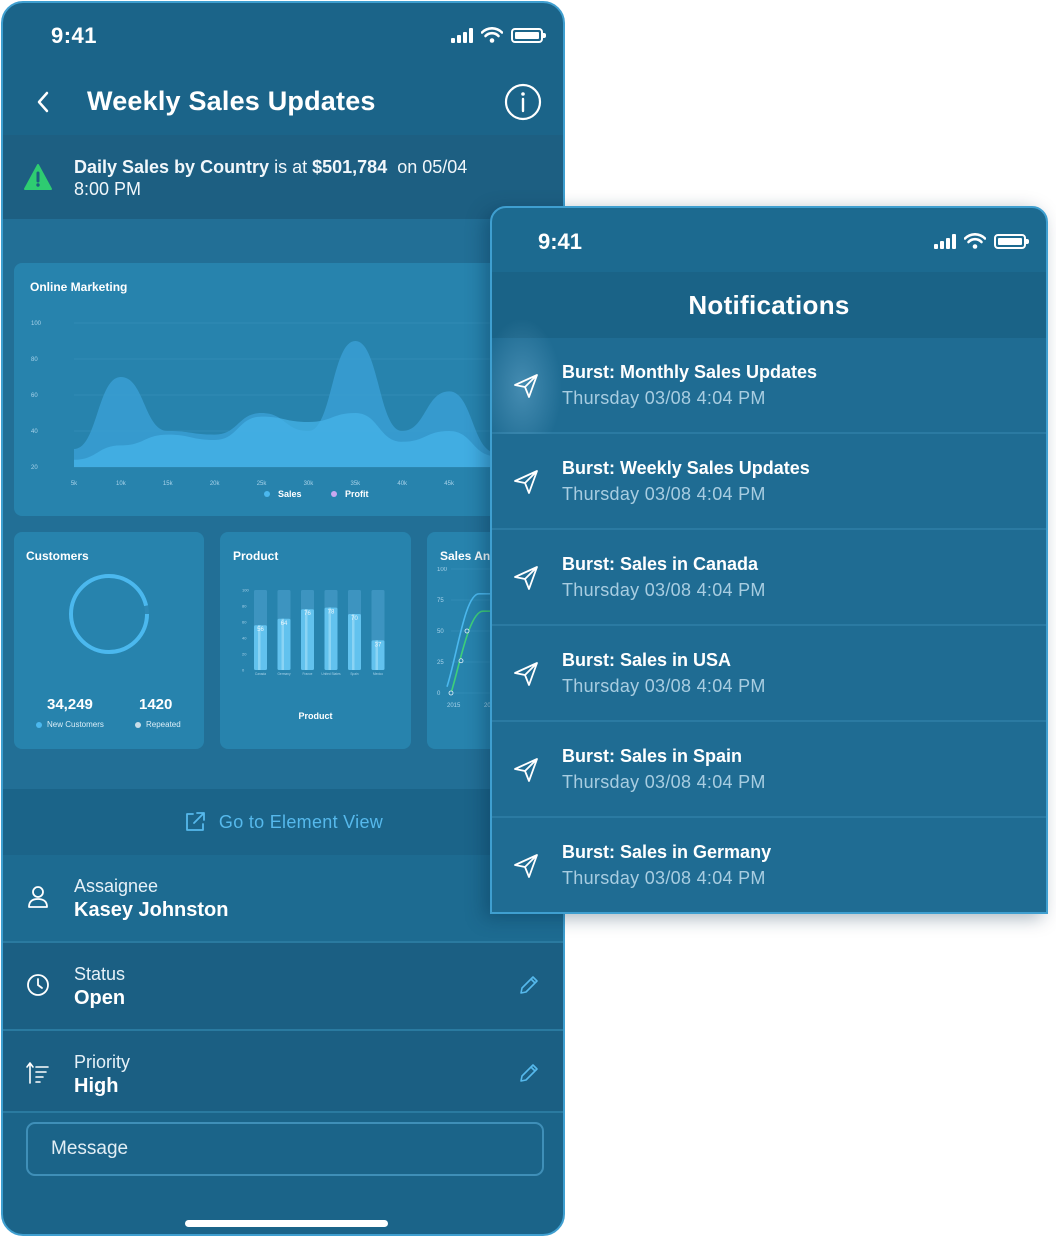 The width and height of the screenshot is (1056, 1238). I want to click on x-tick-label: 40k, so click(402, 484).